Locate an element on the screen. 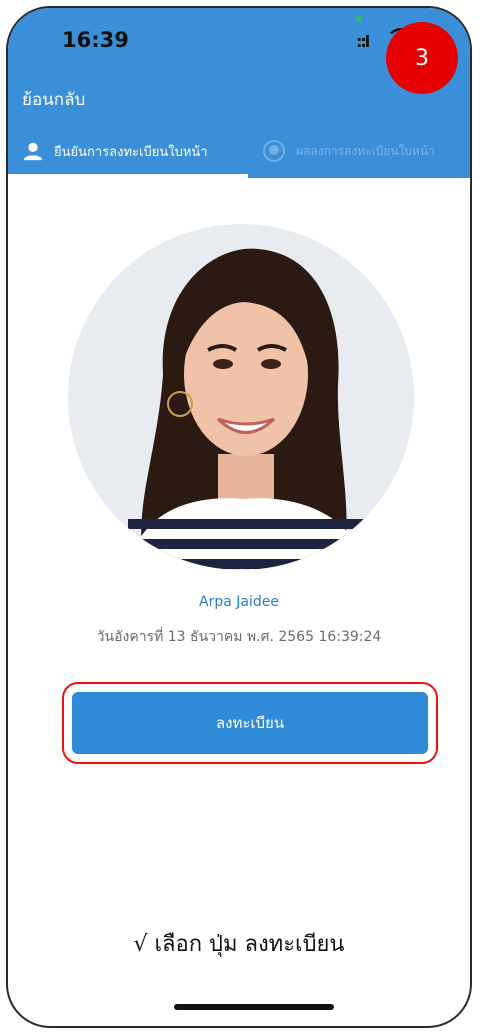  signal-icon: ::l is located at coordinates (363, 41).